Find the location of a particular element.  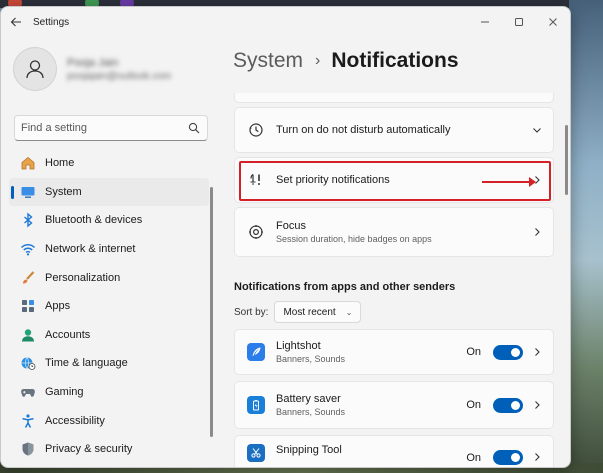

sidebar-scrollbar is located at coordinates (211, 312).